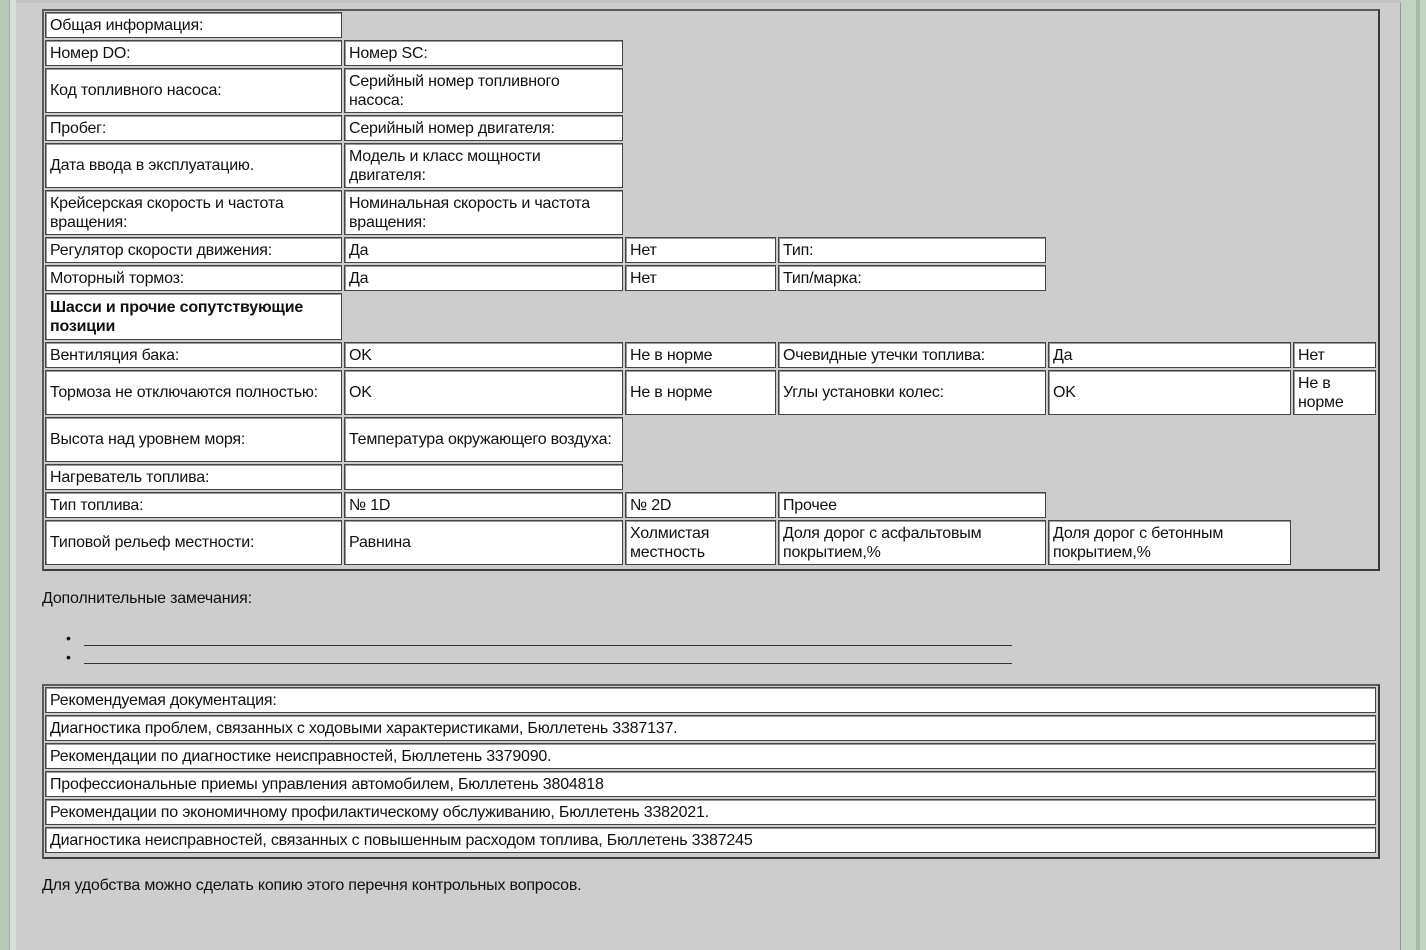 Image resolution: width=1426 pixels, height=950 pixels. Describe the element at coordinates (912, 392) in the screenshot. I see `wheel-alignment-label: Углы установки колес:` at that location.